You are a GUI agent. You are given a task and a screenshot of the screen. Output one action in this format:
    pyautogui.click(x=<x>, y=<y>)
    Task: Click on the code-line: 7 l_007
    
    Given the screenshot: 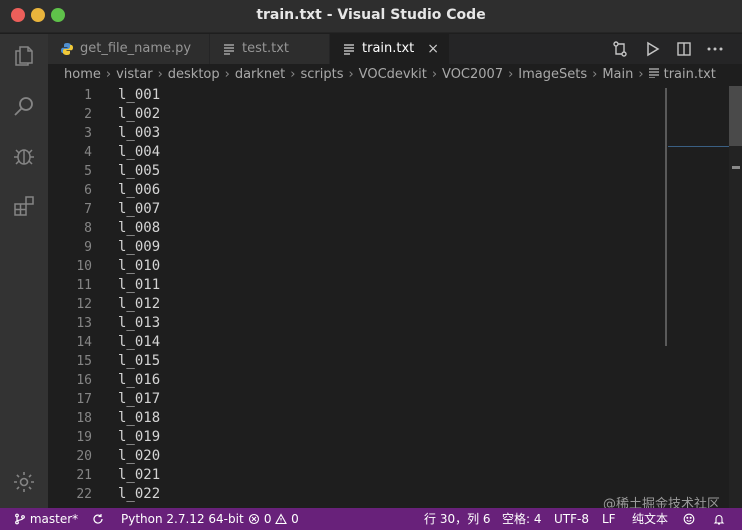 What is the action you would take?
    pyautogui.click(x=358, y=209)
    